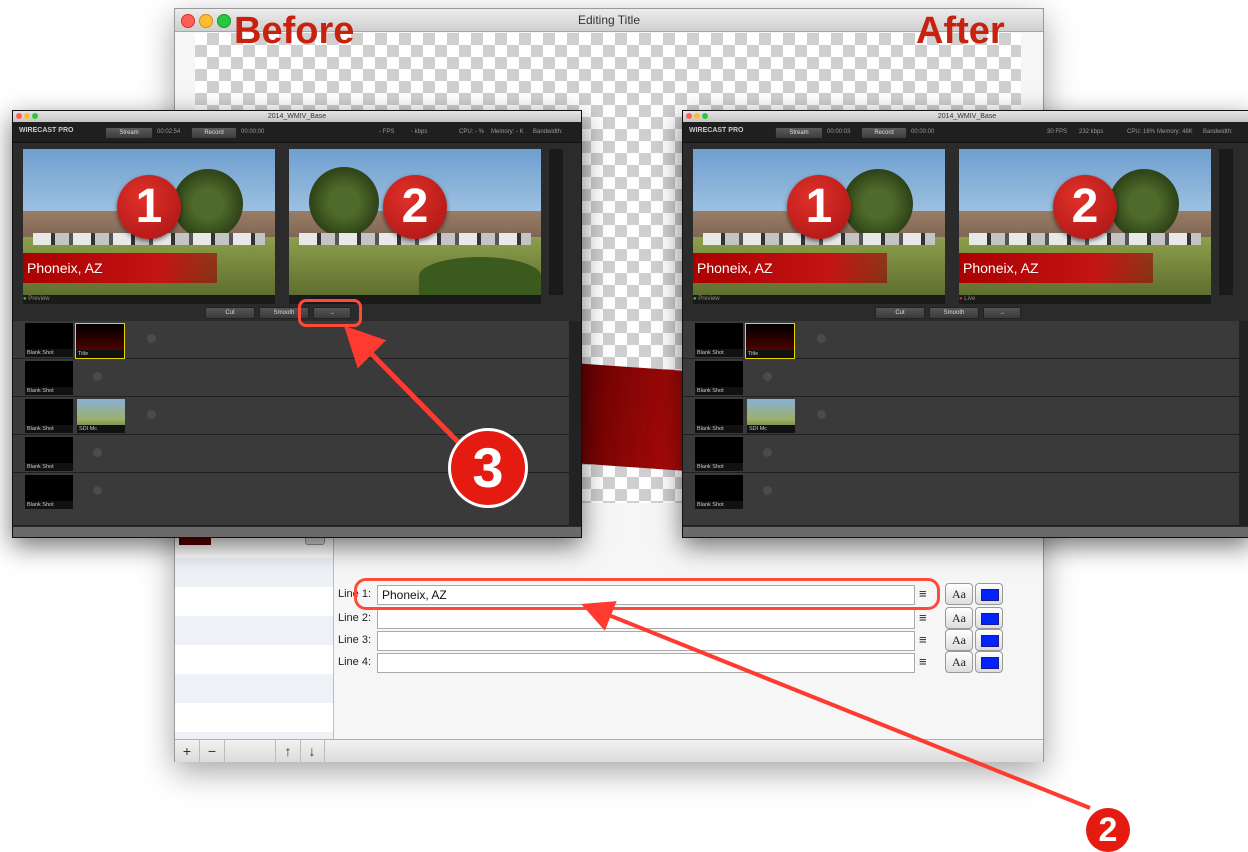 Image resolution: width=1248 pixels, height=852 pixels. I want to click on step-2-badge: 2, so click(1108, 830).